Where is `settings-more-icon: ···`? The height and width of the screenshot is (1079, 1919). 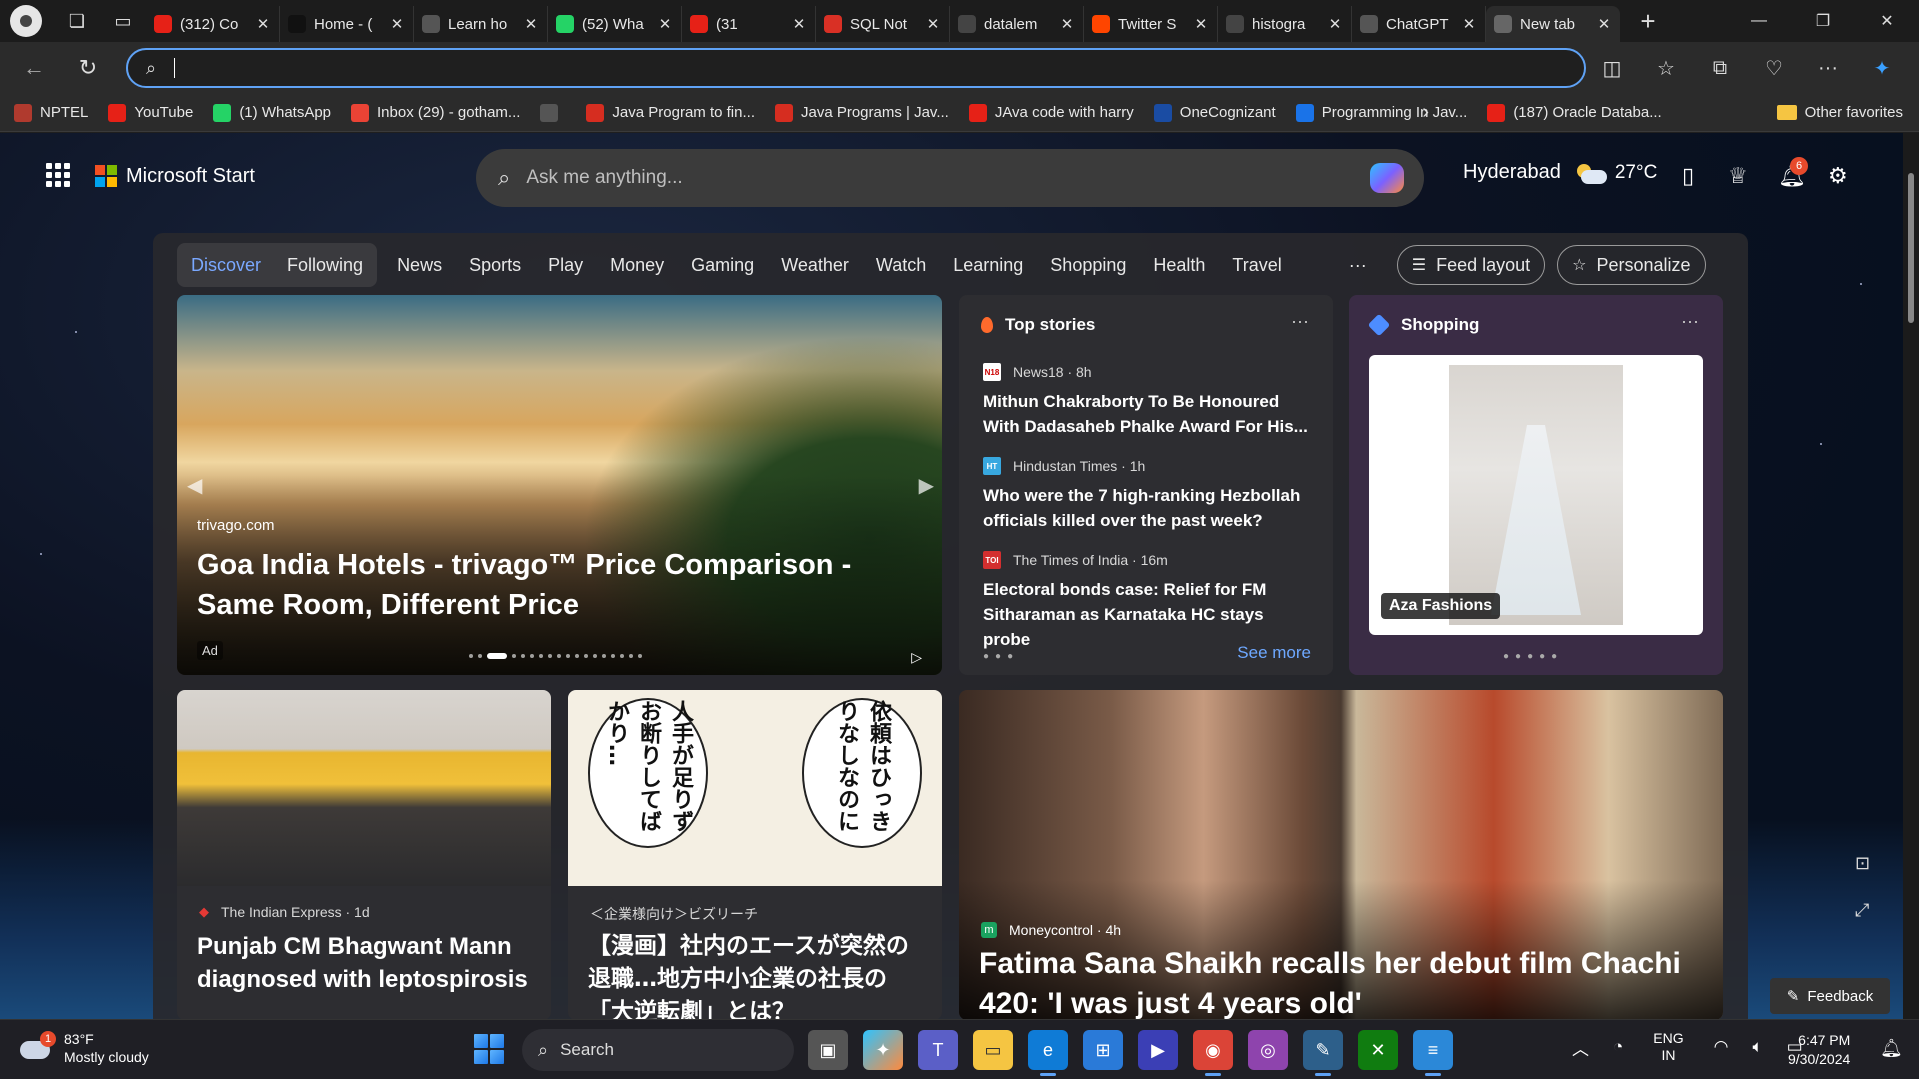 settings-more-icon: ··· is located at coordinates (1828, 68).